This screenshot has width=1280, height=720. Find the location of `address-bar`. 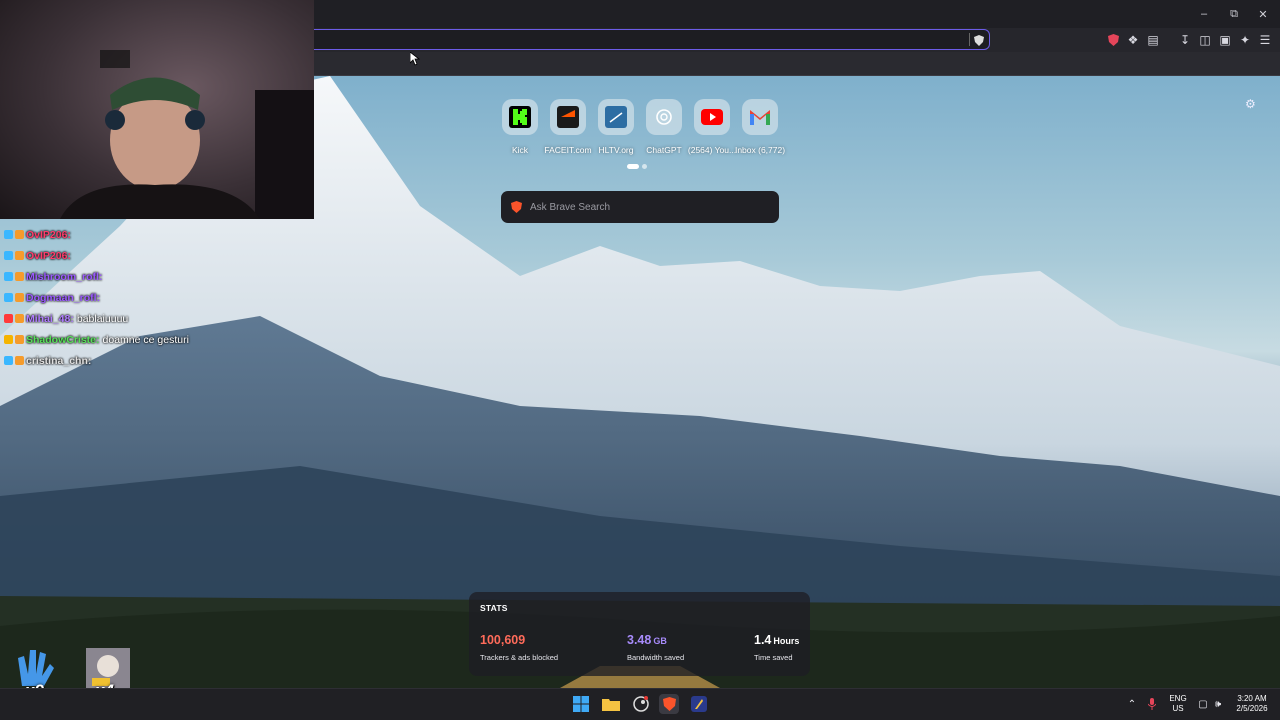

address-bar is located at coordinates (645, 39).